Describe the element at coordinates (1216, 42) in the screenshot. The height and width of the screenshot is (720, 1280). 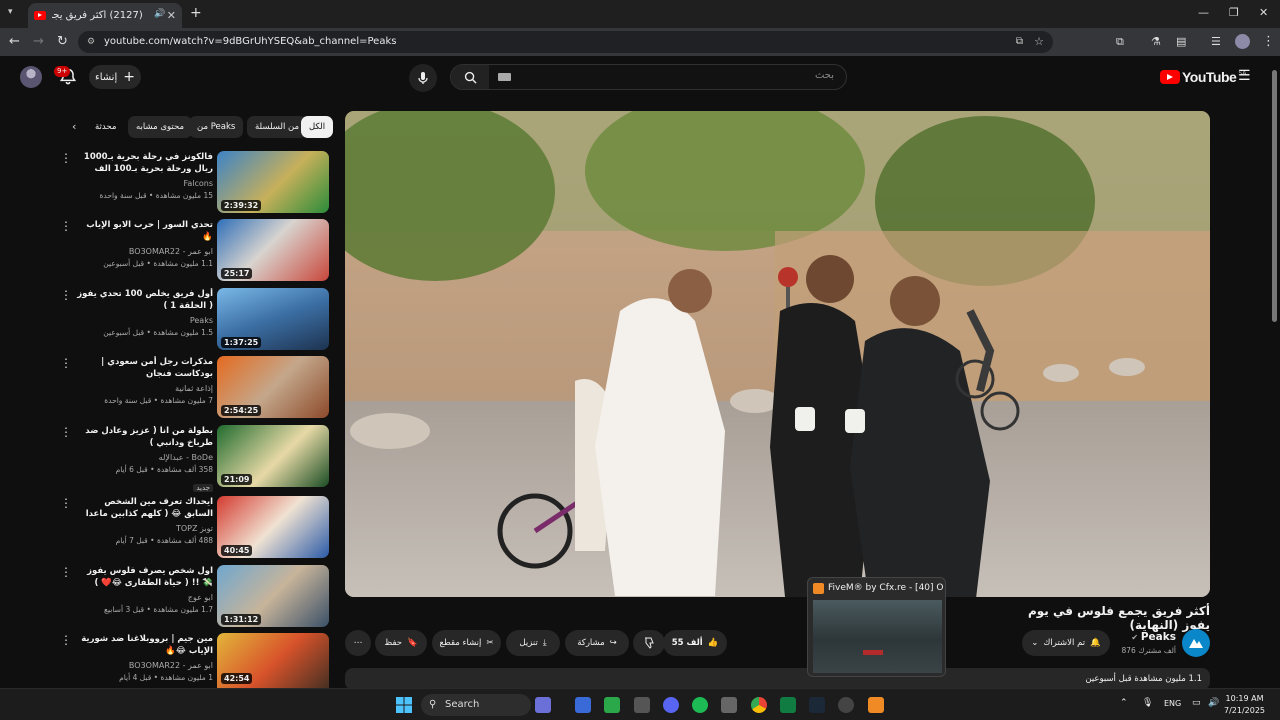
I see `media-control-icon: ☰` at that location.